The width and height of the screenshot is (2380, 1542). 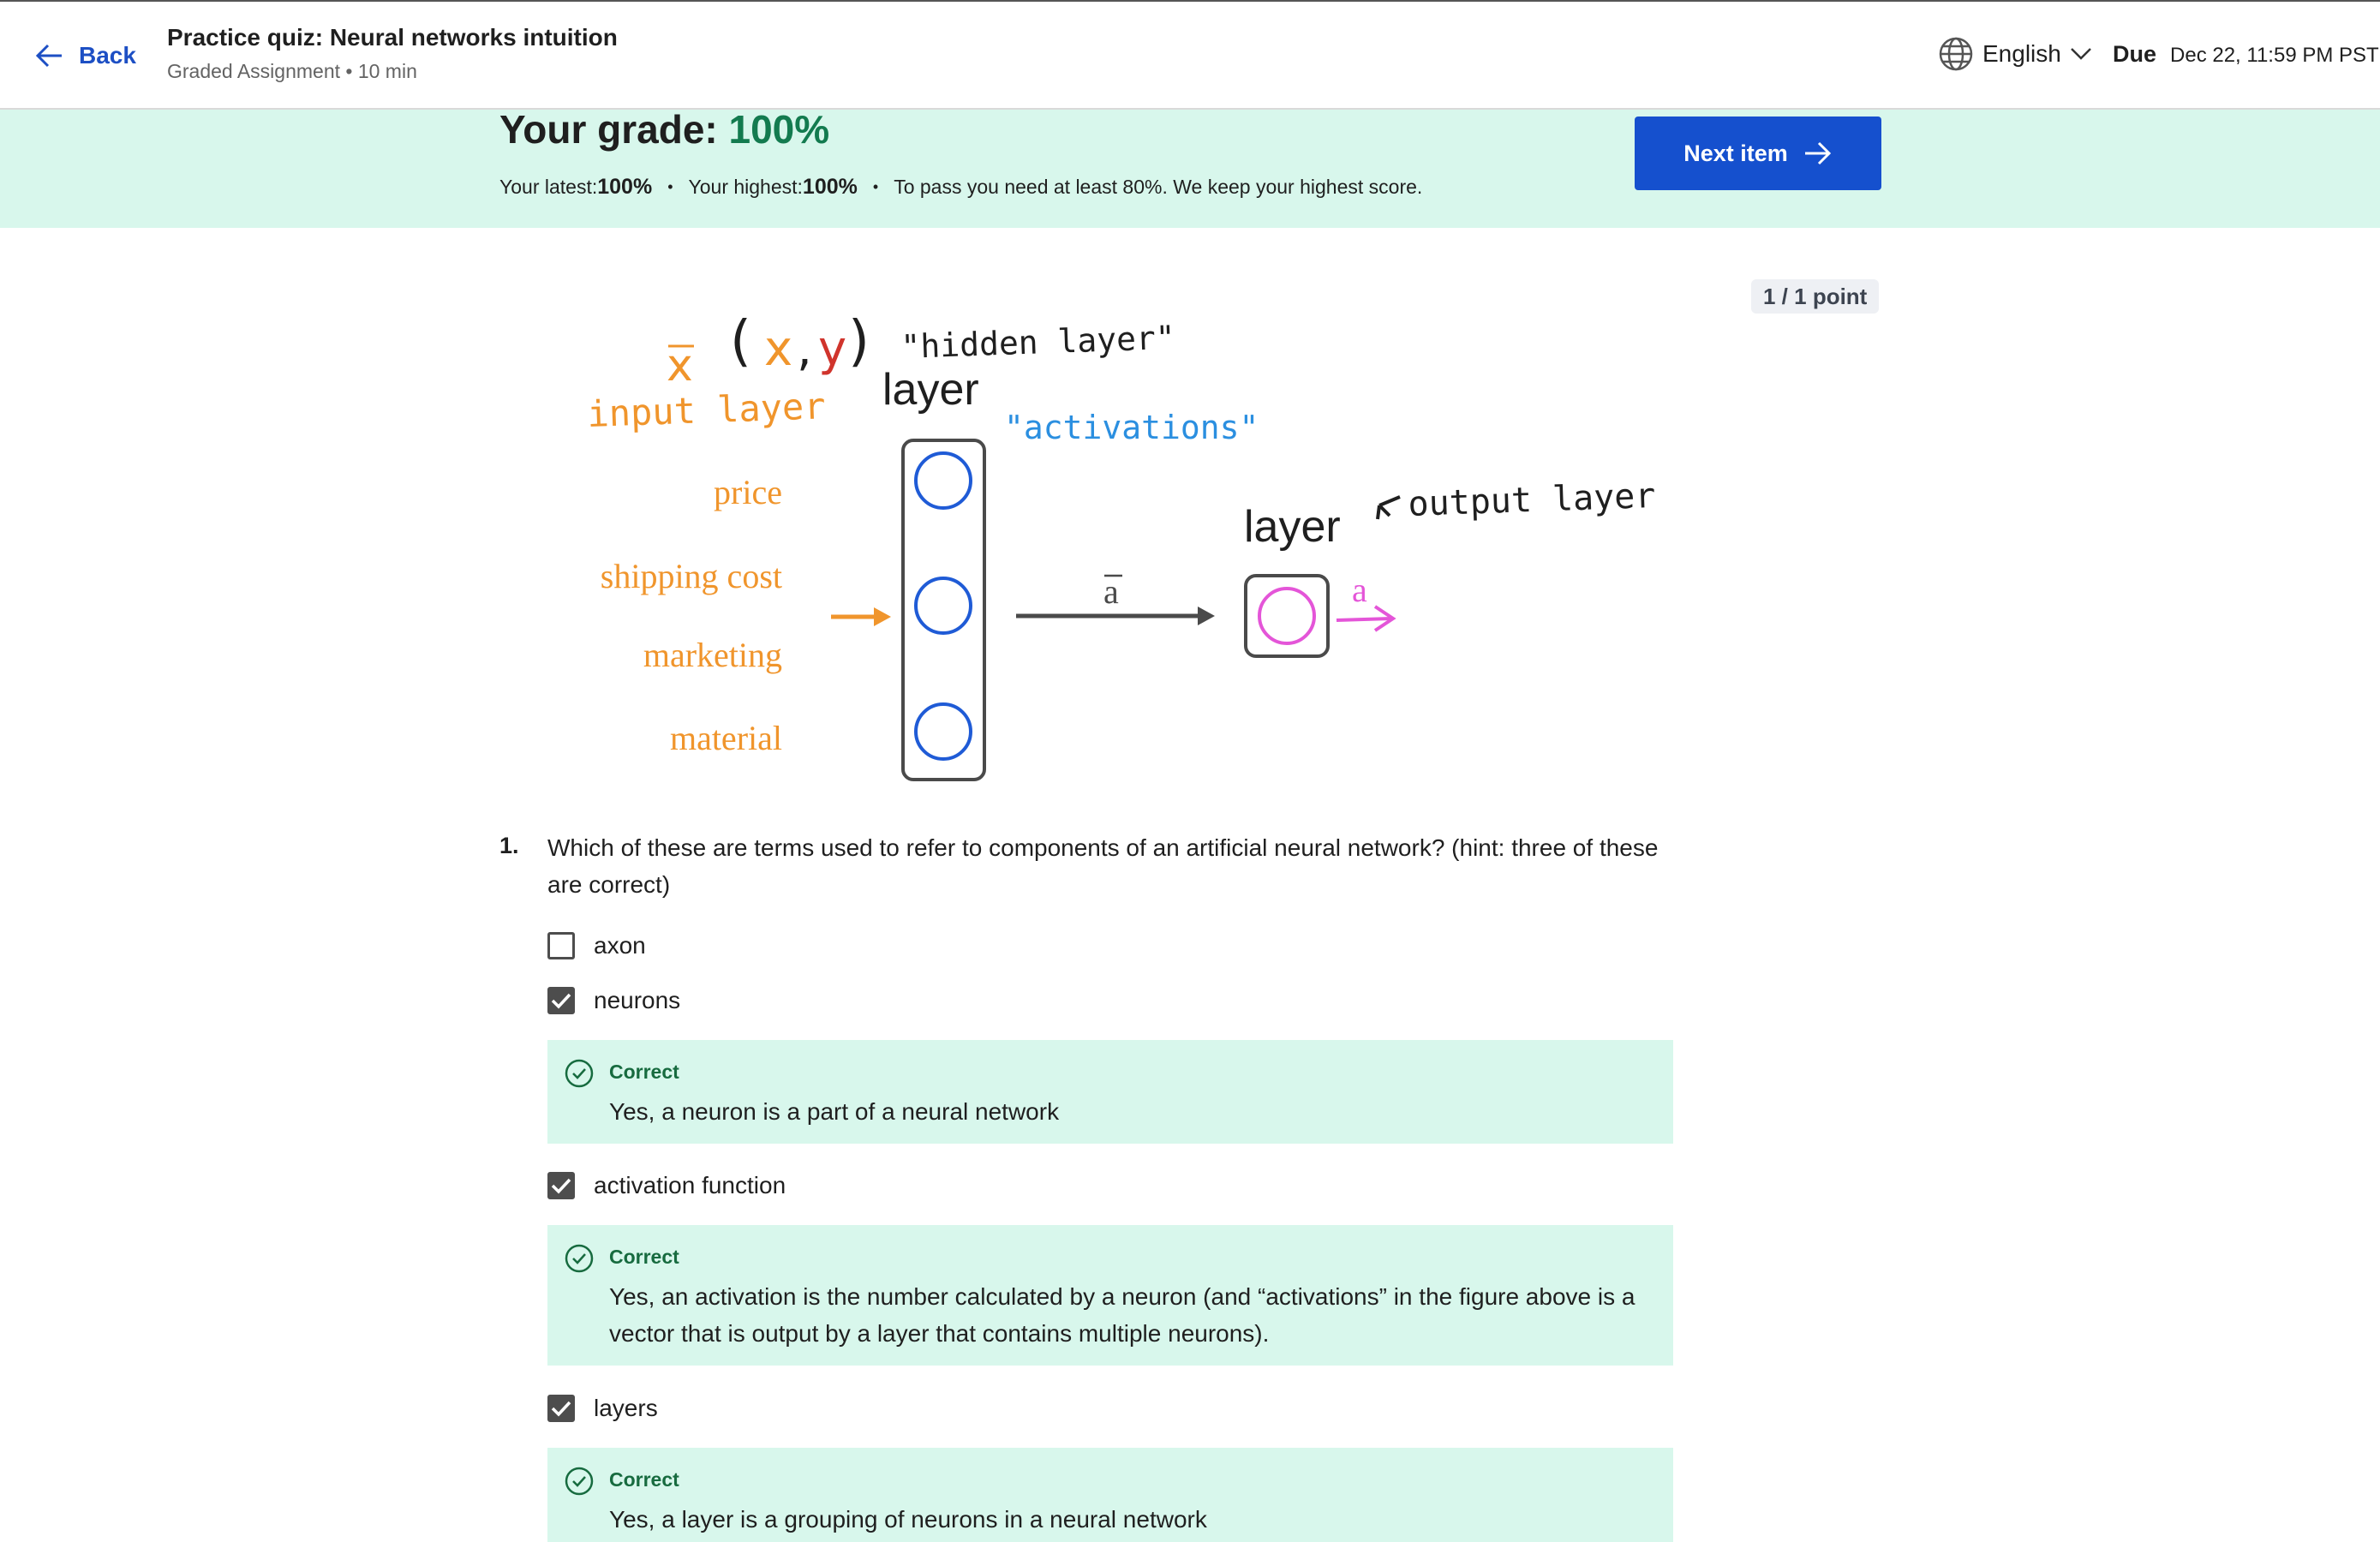 I want to click on arrow-left-icon, so click(x=48, y=56).